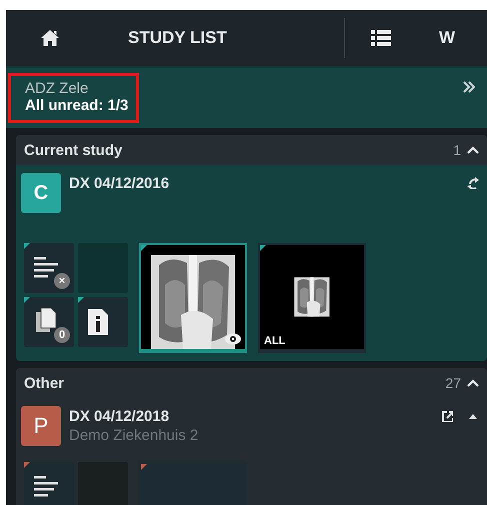 Image resolution: width=487 pixels, height=505 pixels. I want to click on count-badge: 0, so click(62, 335).